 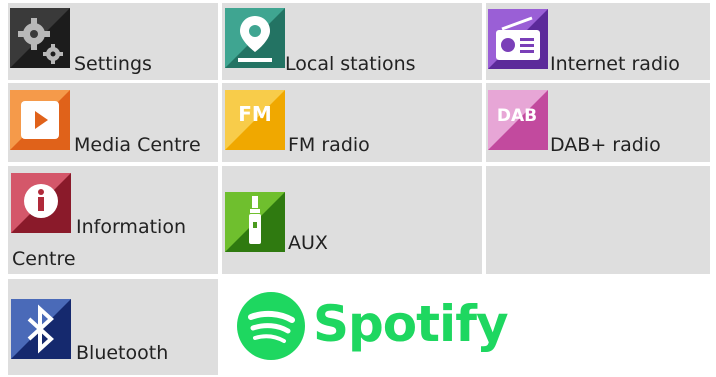 I want to click on bluetooth-label: Bluetooth, so click(x=122, y=353).